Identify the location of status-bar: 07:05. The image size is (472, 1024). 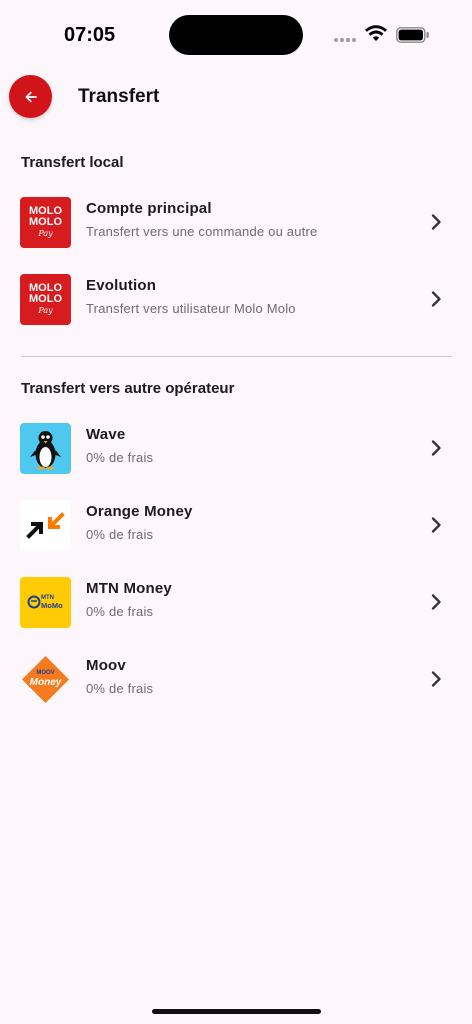
(236, 30).